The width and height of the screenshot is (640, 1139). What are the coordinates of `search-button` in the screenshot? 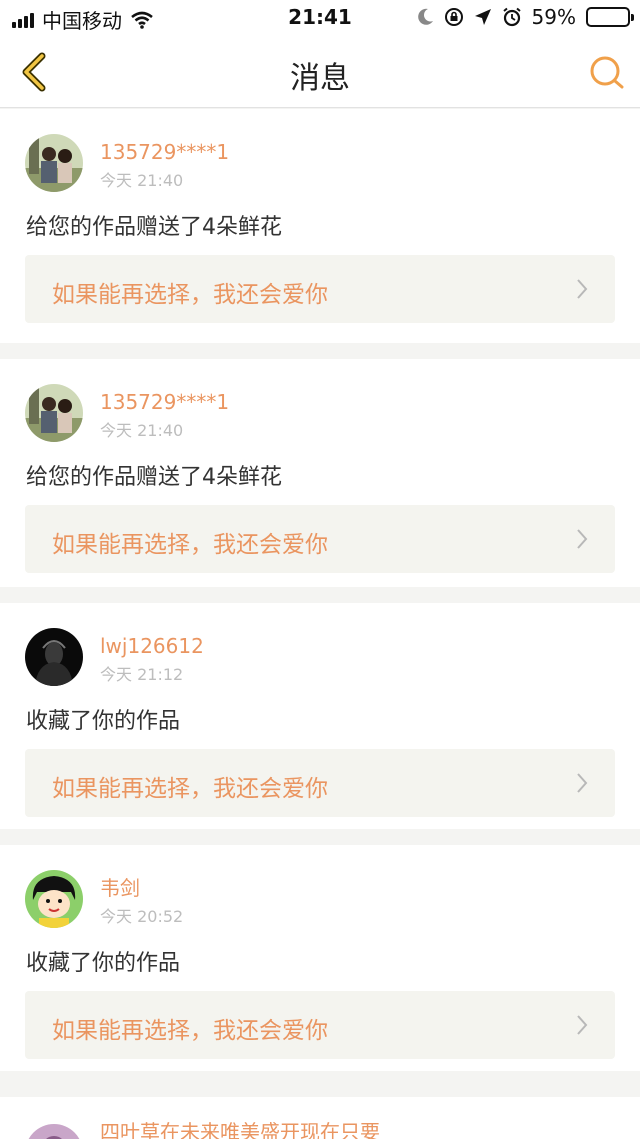 It's located at (607, 73).